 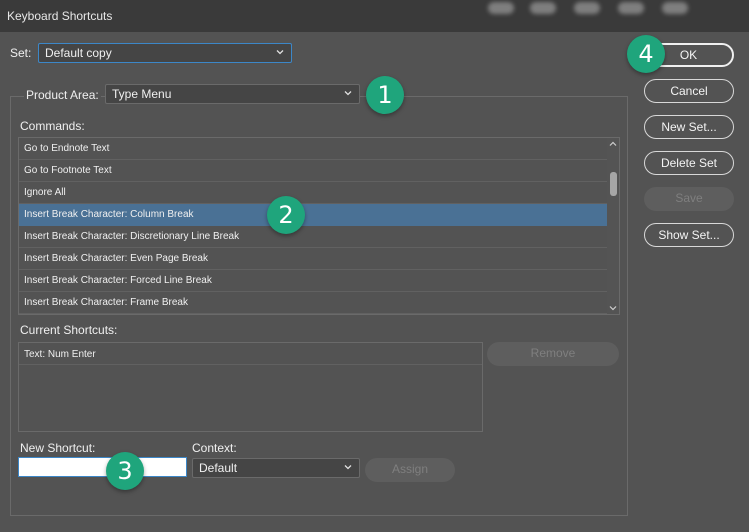 I want to click on step-badge-3: 3, so click(x=125, y=471).